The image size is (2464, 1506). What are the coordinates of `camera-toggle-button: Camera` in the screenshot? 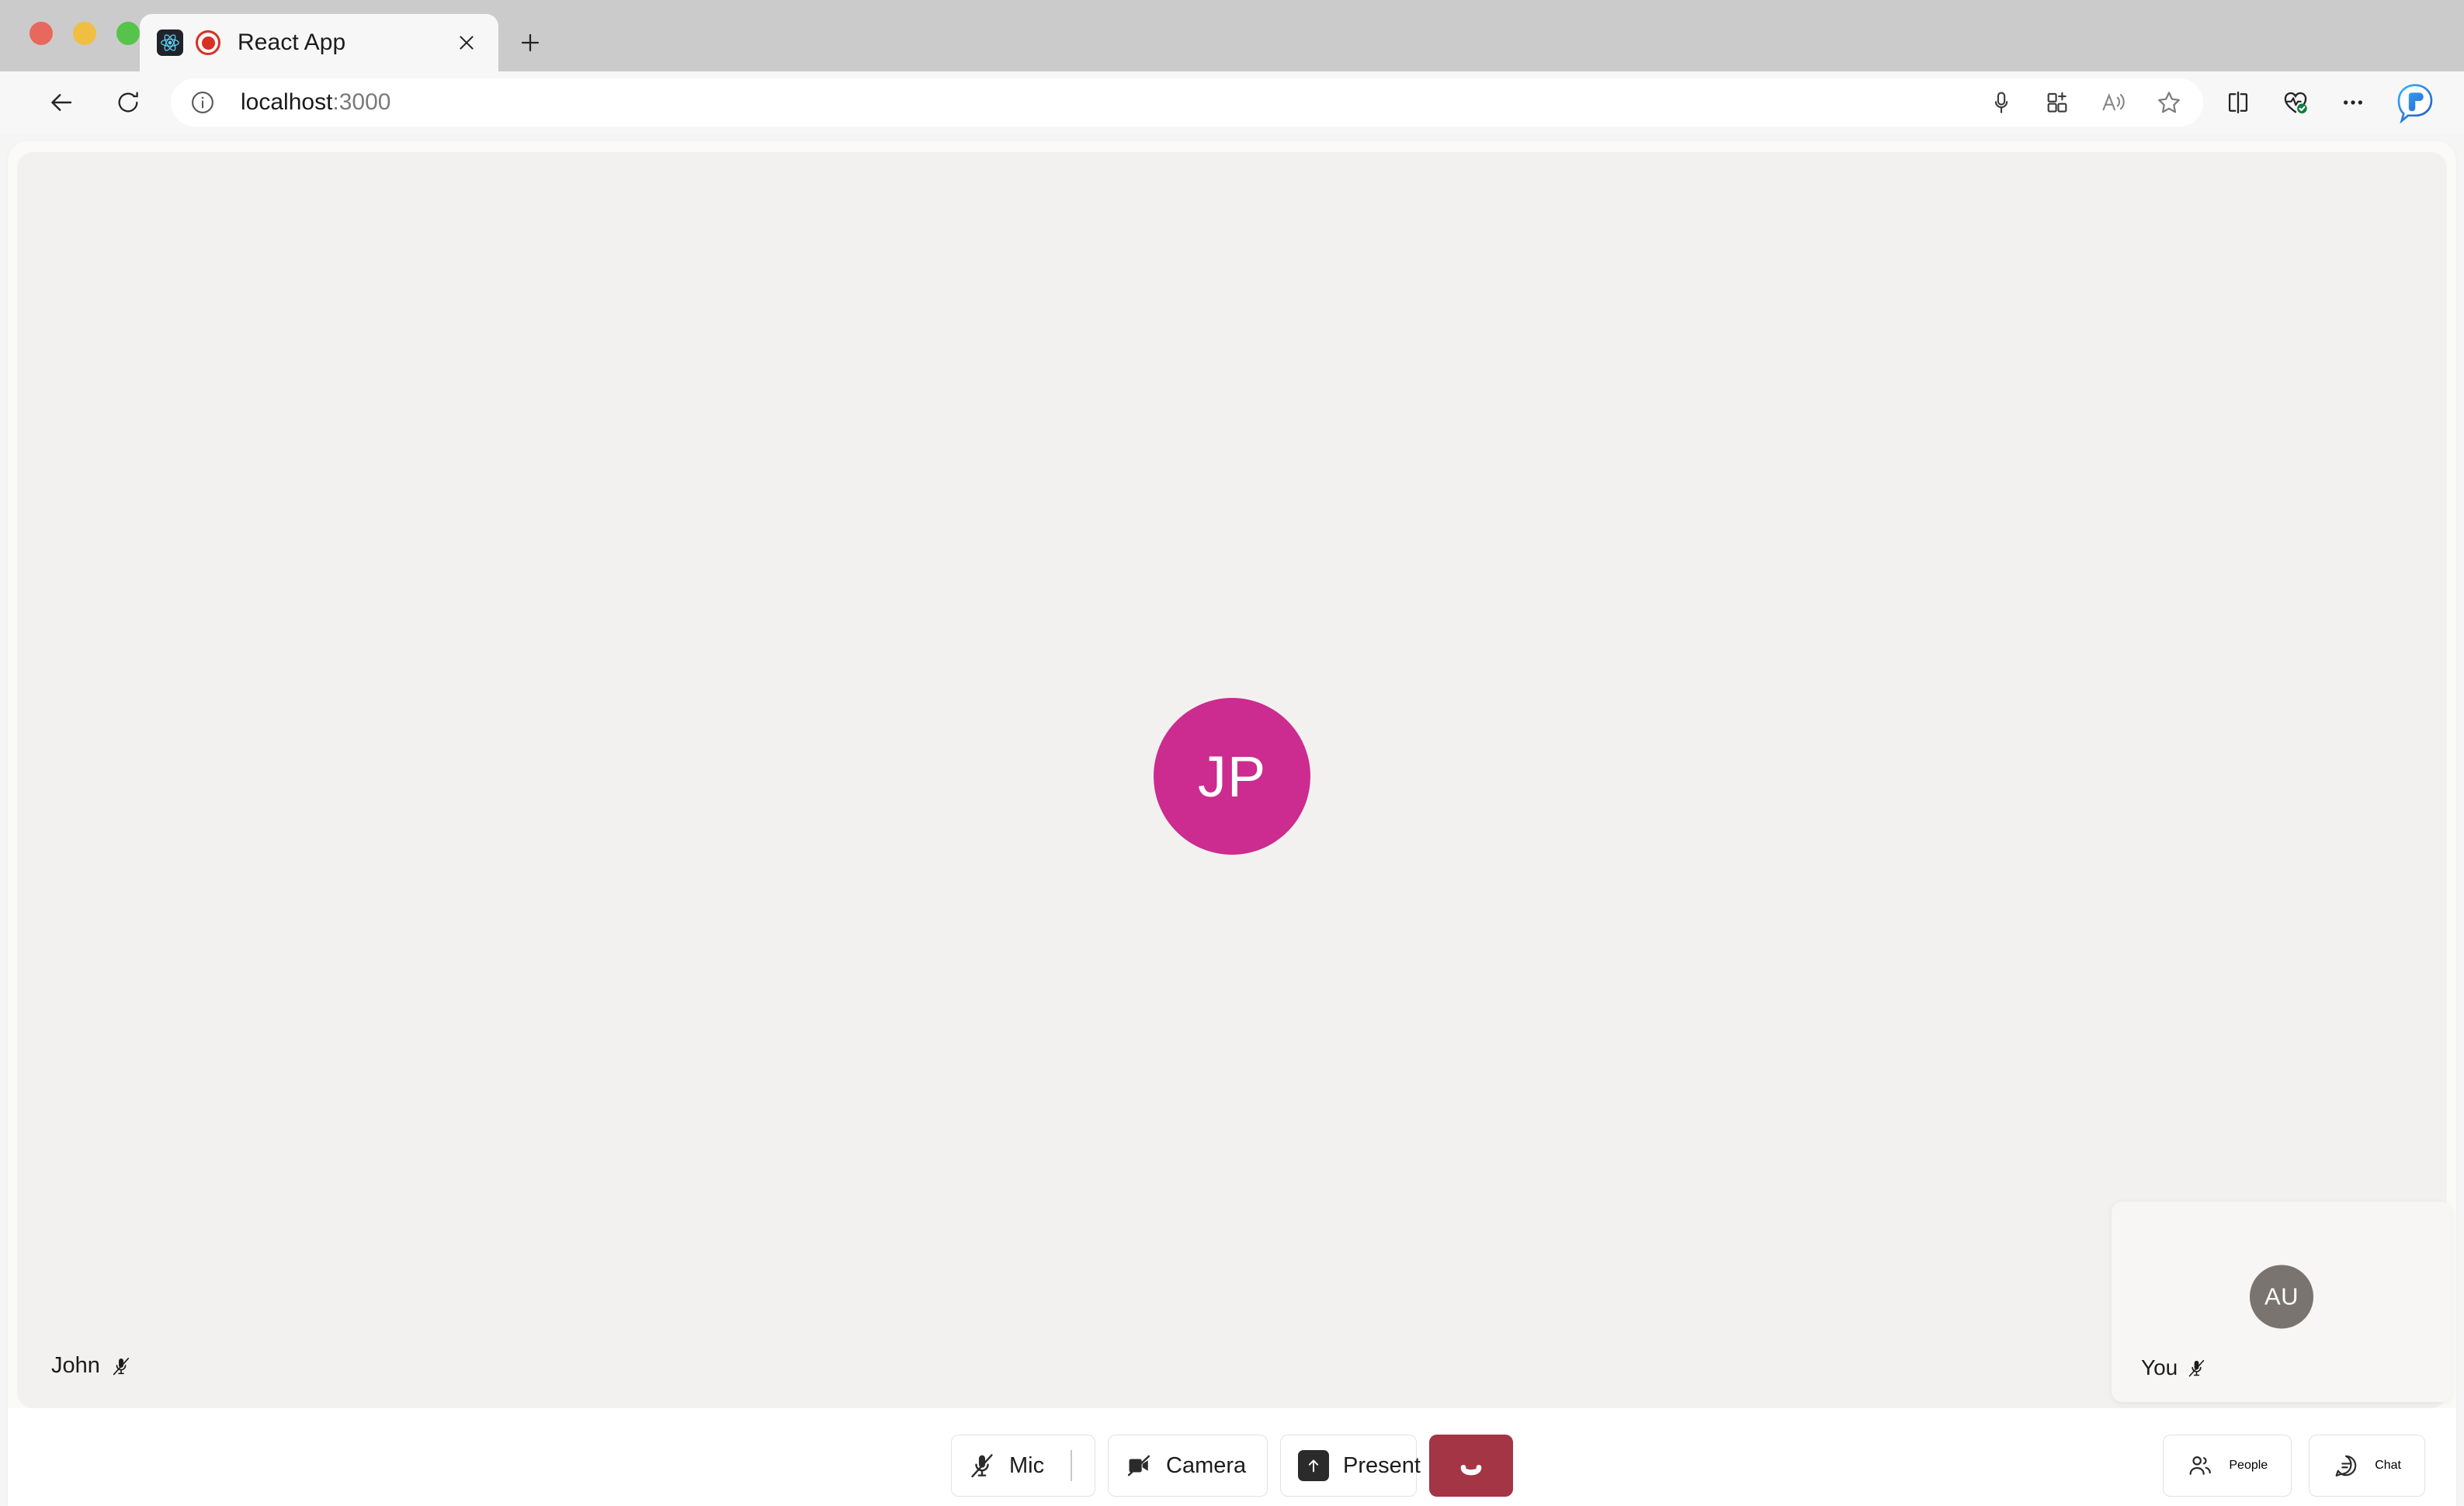 It's located at (1188, 1466).